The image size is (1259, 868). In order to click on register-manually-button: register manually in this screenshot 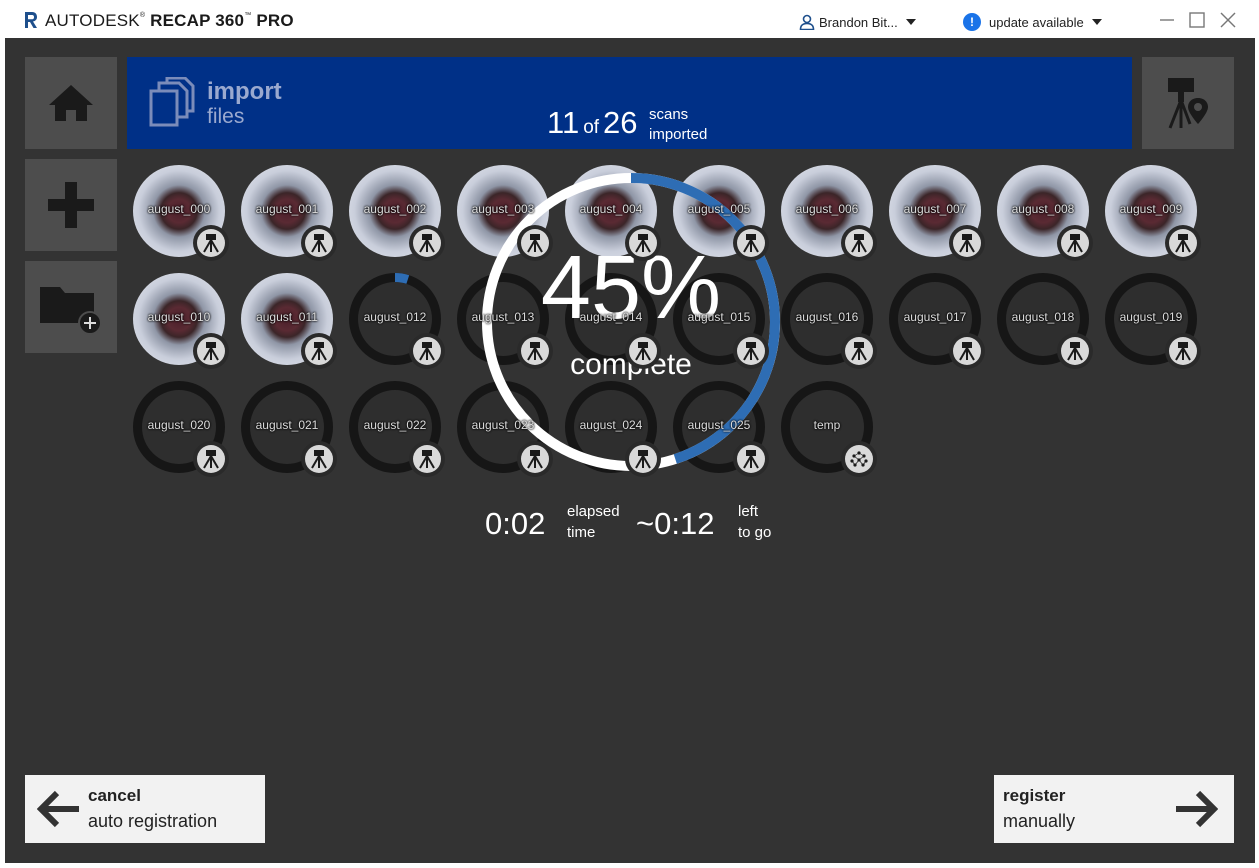, I will do `click(1114, 809)`.